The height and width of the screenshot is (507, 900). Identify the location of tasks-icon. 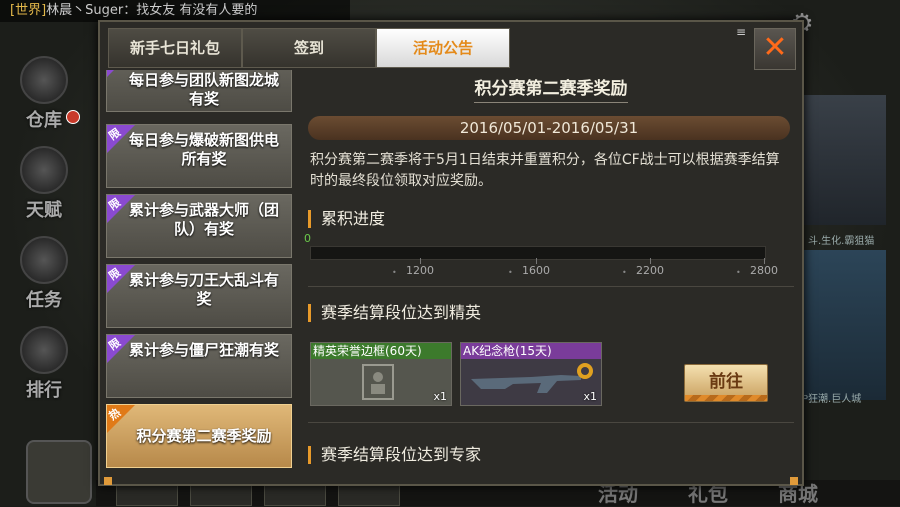
(44, 260).